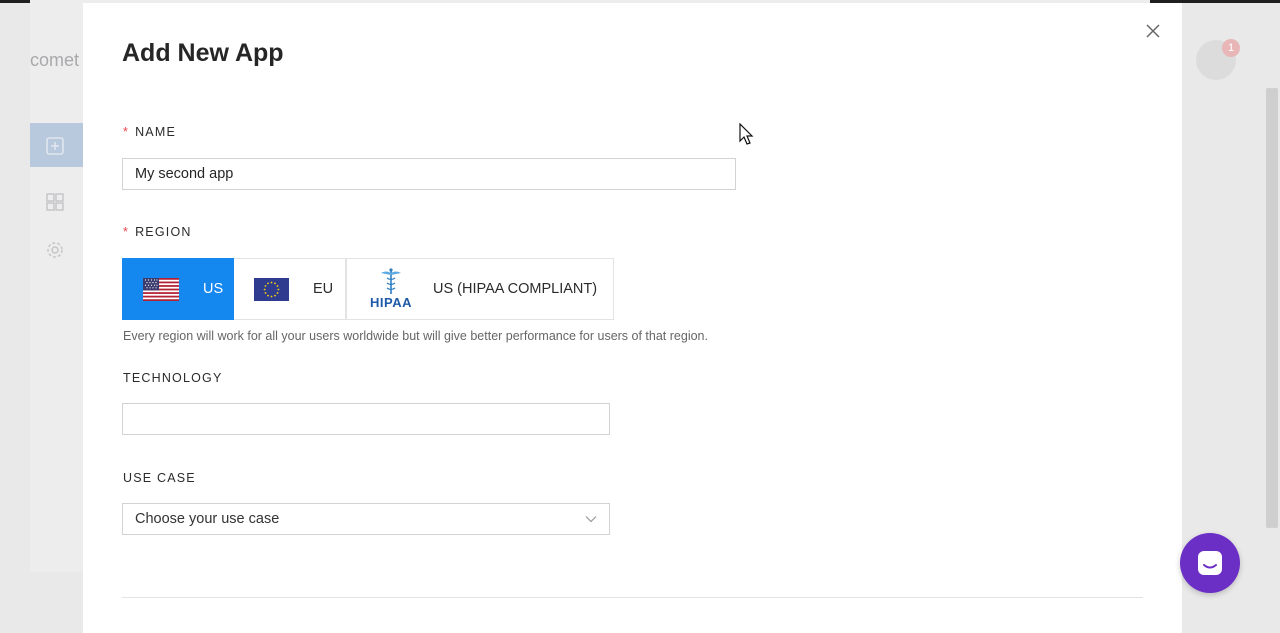 Image resolution: width=1280 pixels, height=633 pixels. Describe the element at coordinates (159, 478) in the screenshot. I see `use-case-label: USE CASE` at that location.